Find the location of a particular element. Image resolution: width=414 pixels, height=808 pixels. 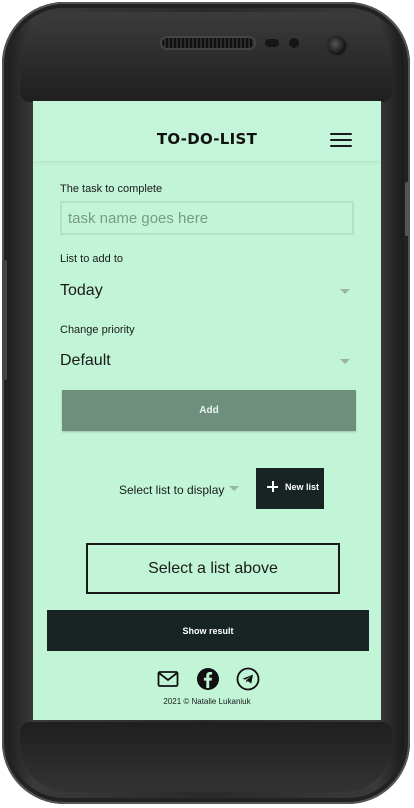

priority-label: Change priority is located at coordinates (97, 330).